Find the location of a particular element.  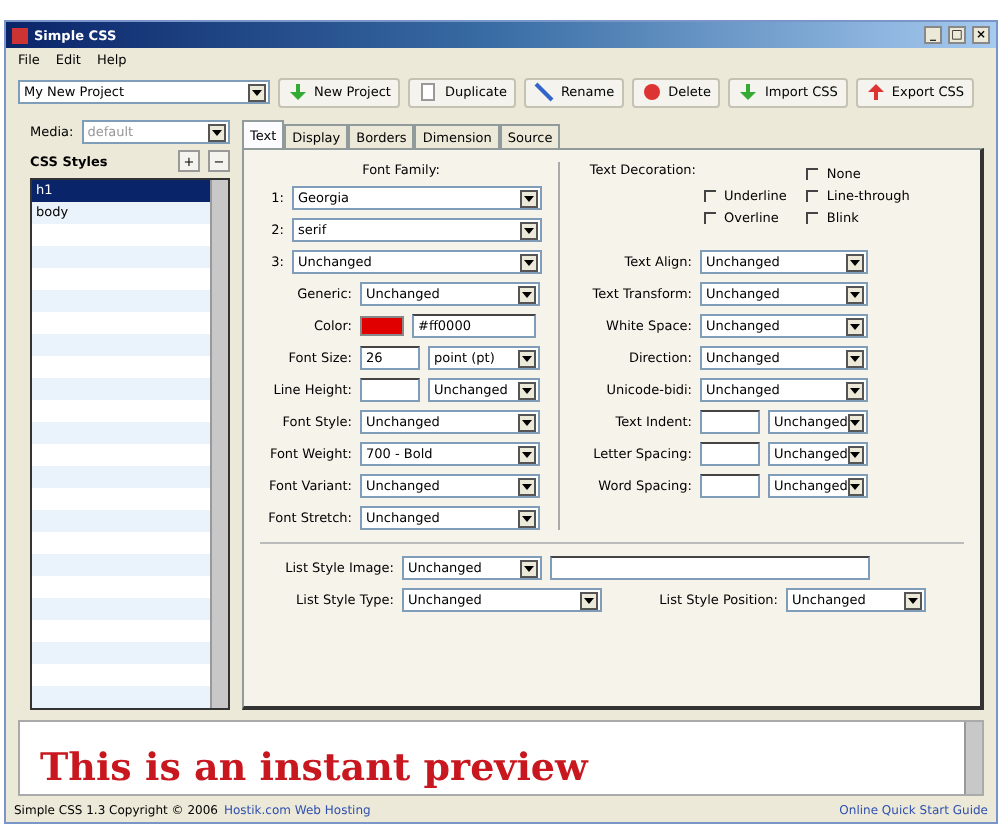

image-url-field is located at coordinates (710, 568).